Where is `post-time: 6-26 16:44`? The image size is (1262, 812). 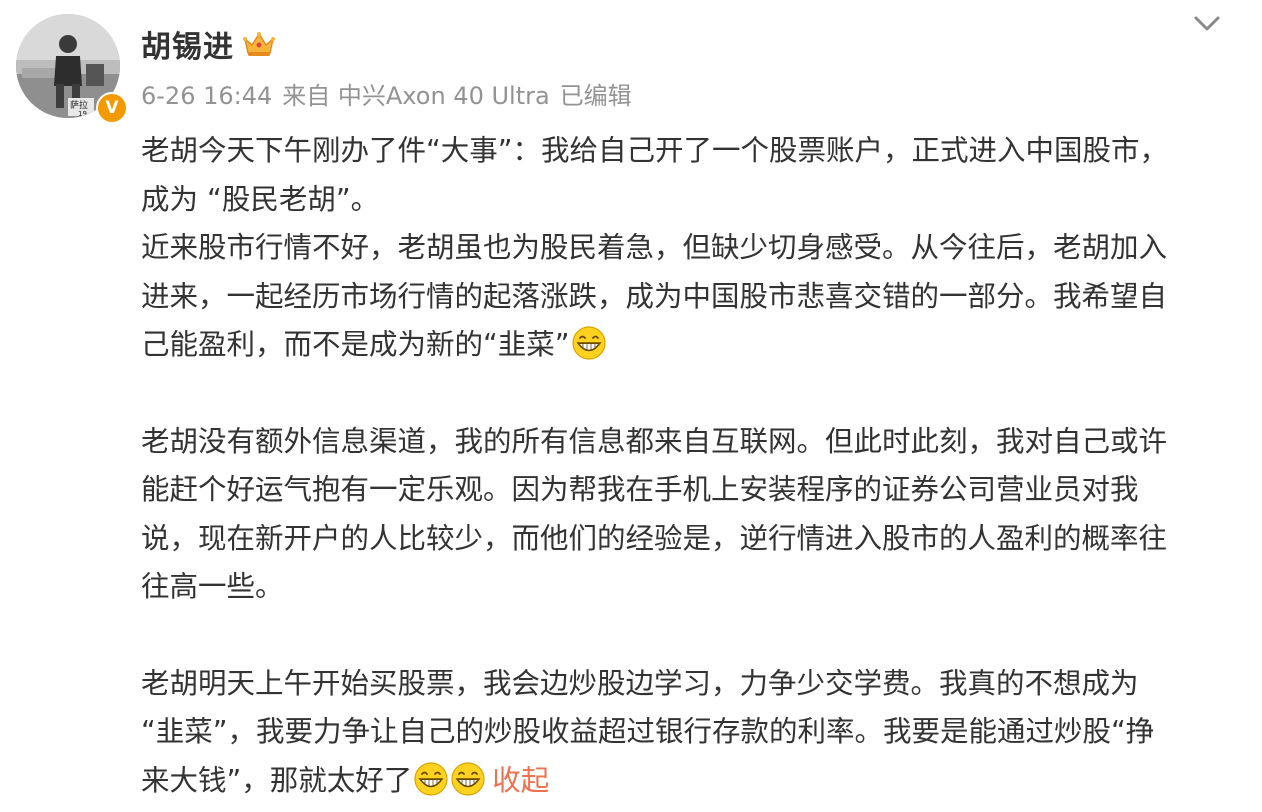
post-time: 6-26 16:44 is located at coordinates (206, 96).